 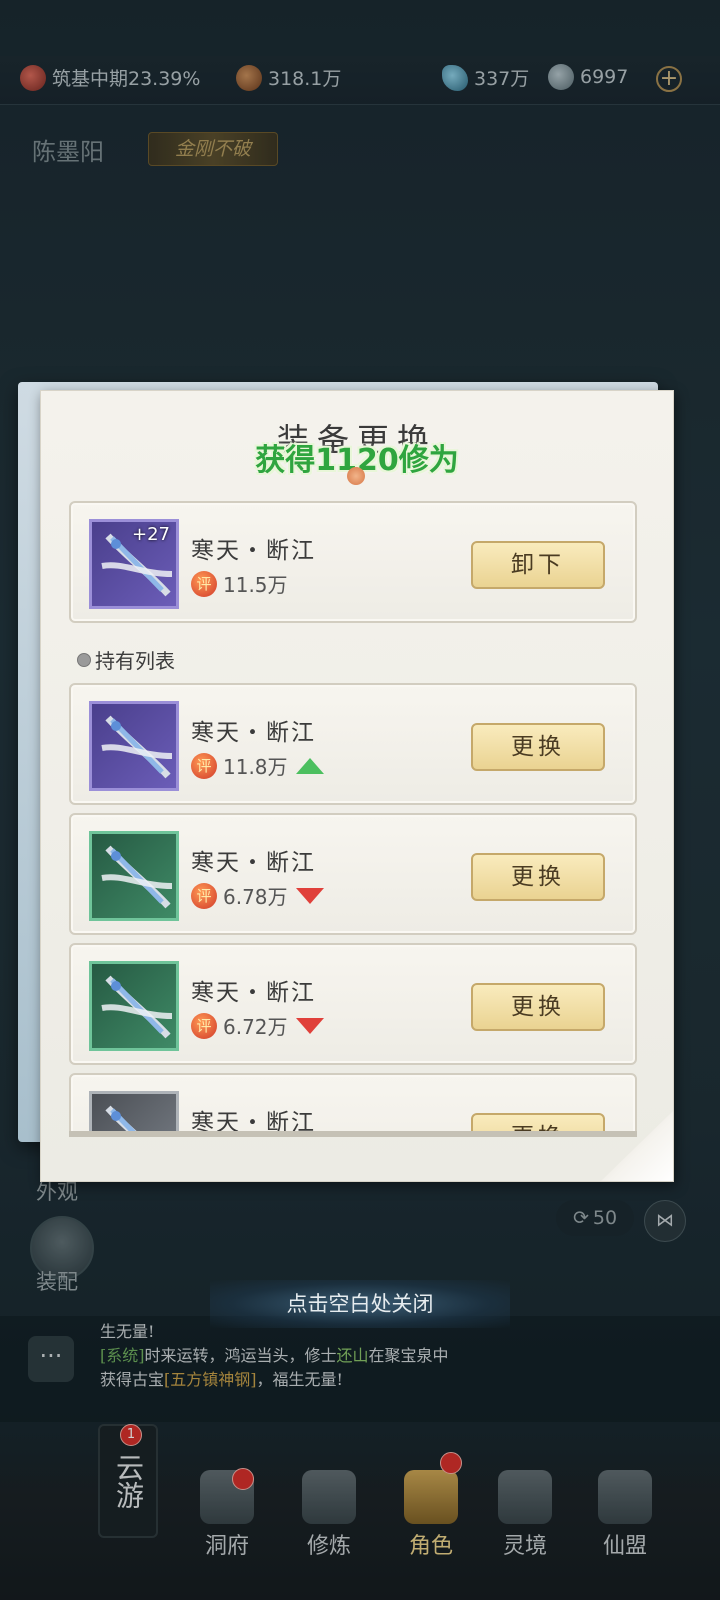 What do you see at coordinates (309, 765) in the screenshot?
I see `arrow-up-icon` at bounding box center [309, 765].